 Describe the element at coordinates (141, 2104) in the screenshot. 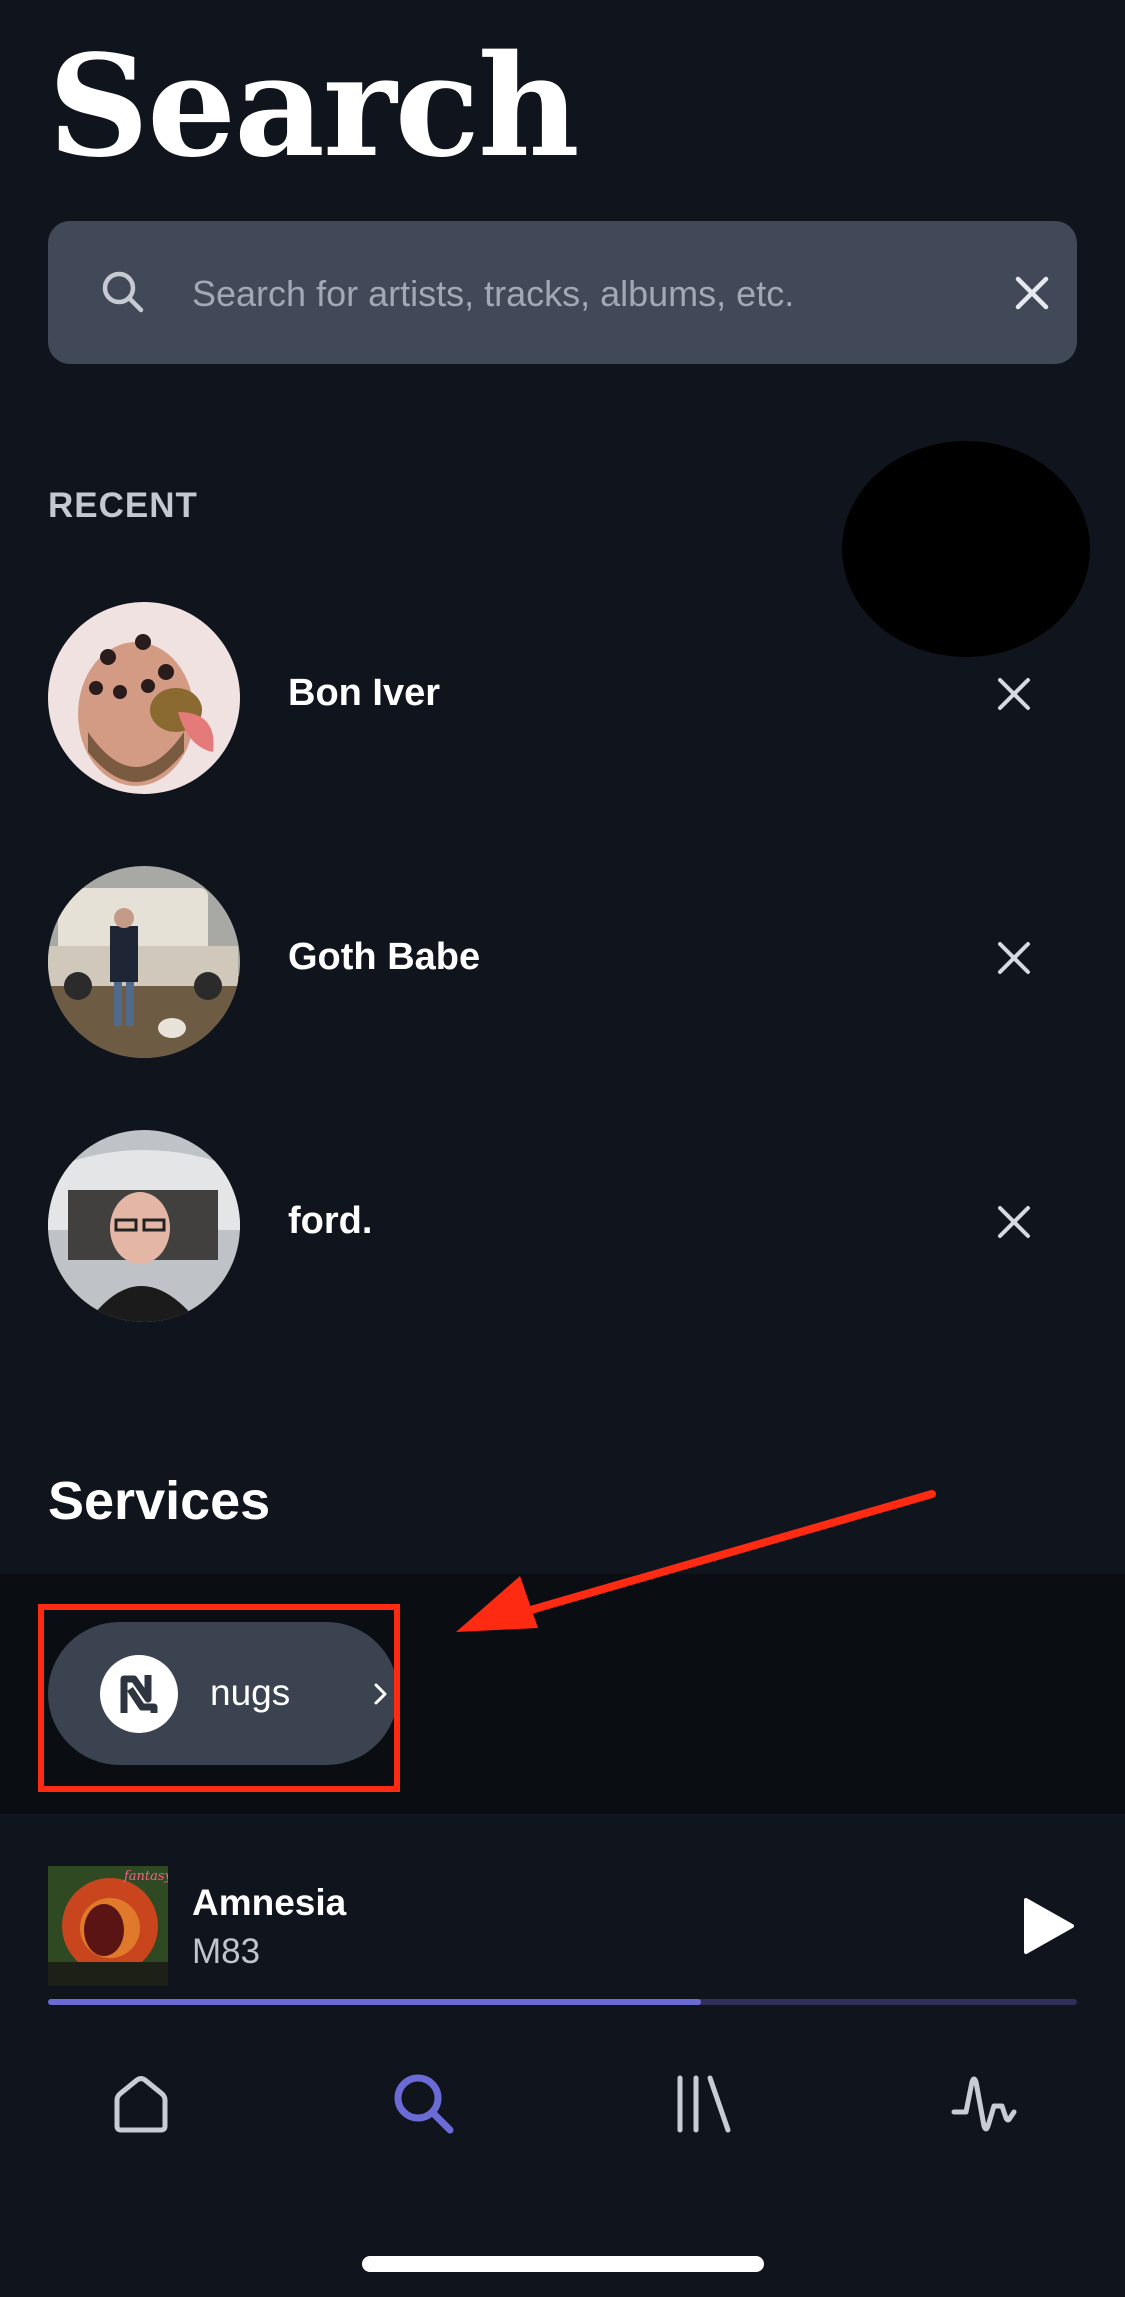

I see `nav-home-icon` at that location.